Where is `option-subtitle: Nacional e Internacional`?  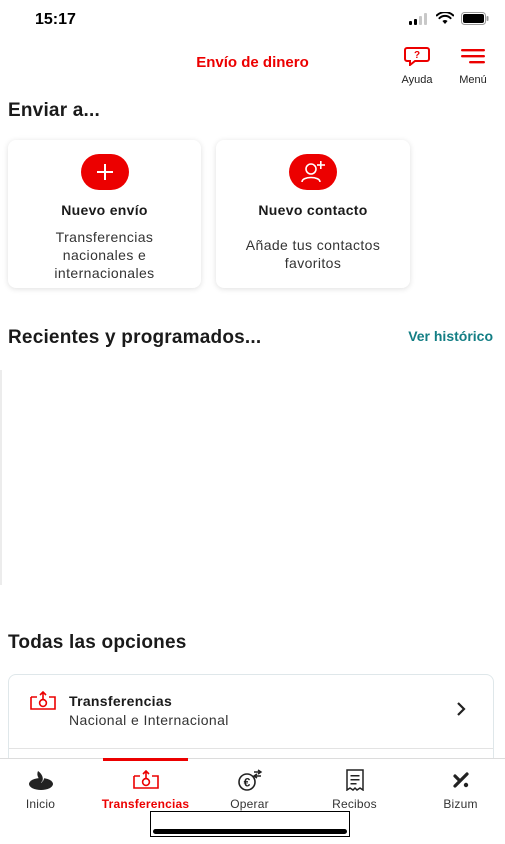 option-subtitle: Nacional e Internacional is located at coordinates (149, 720).